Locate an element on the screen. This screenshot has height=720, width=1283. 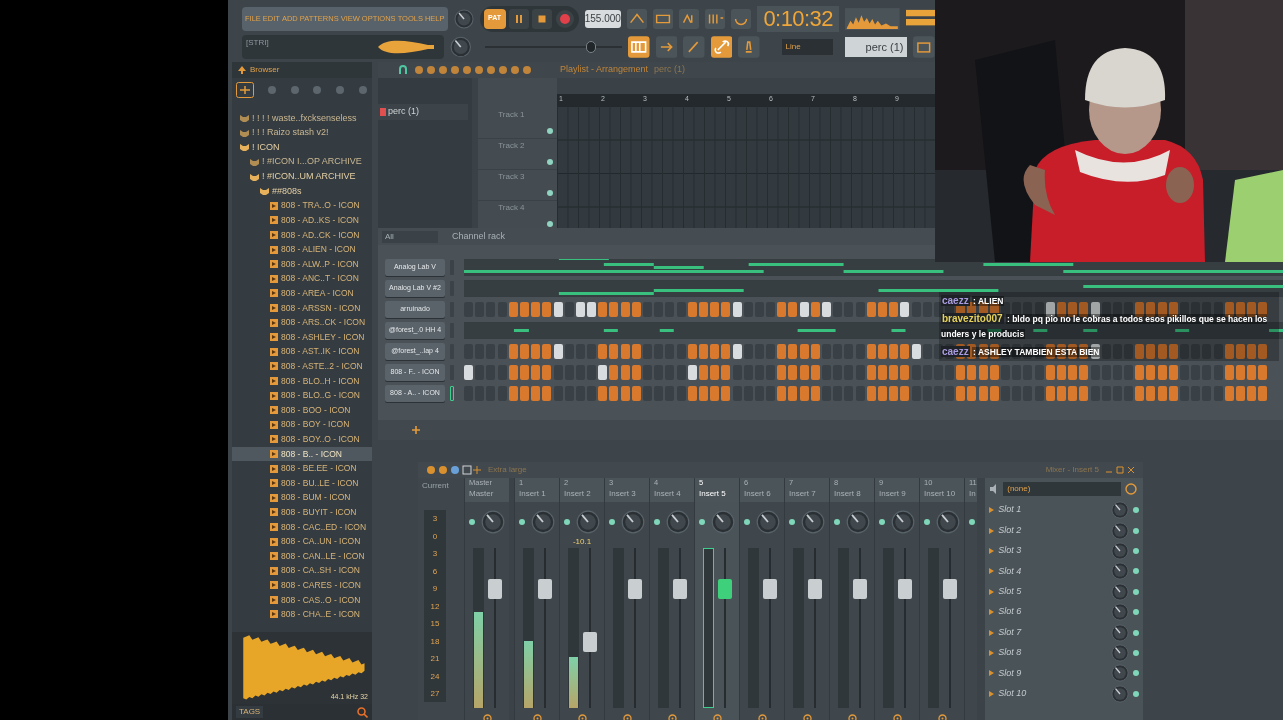
fx-slot-label: Slot 1 is located at coordinates (1010, 510).